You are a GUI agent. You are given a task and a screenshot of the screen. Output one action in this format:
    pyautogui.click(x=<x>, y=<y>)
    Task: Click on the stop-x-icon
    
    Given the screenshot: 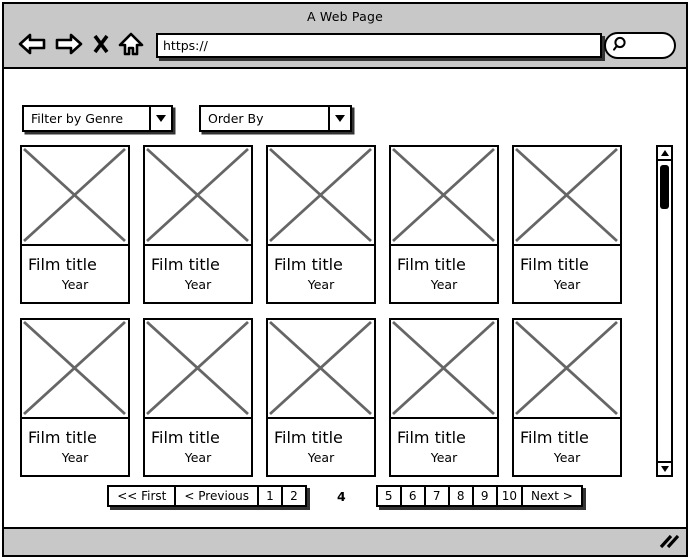 What is the action you would take?
    pyautogui.click(x=101, y=46)
    